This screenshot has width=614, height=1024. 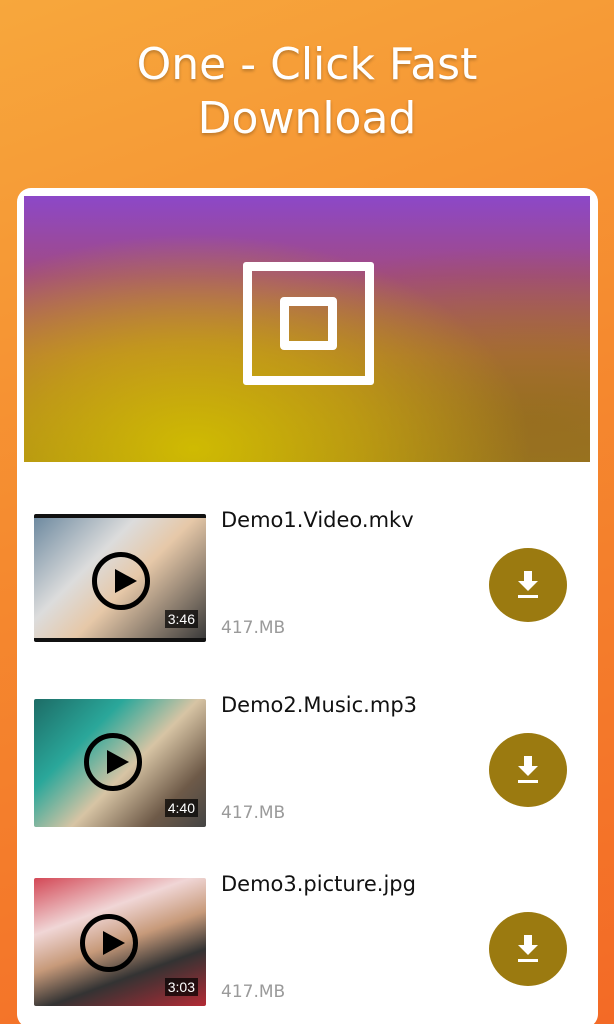 I want to click on list-item: 3:03 Demo3.picture.jpg 417.MB, so click(x=307, y=940).